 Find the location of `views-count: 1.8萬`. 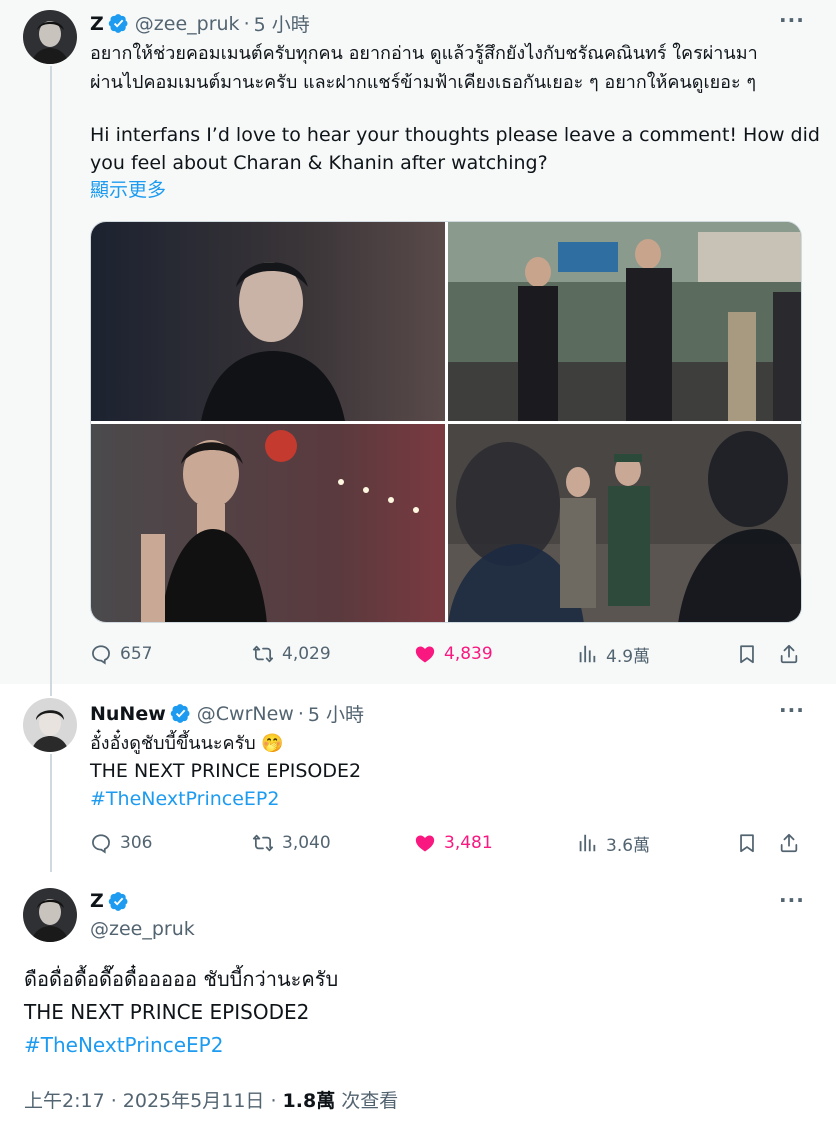

views-count: 1.8萬 is located at coordinates (309, 1101).